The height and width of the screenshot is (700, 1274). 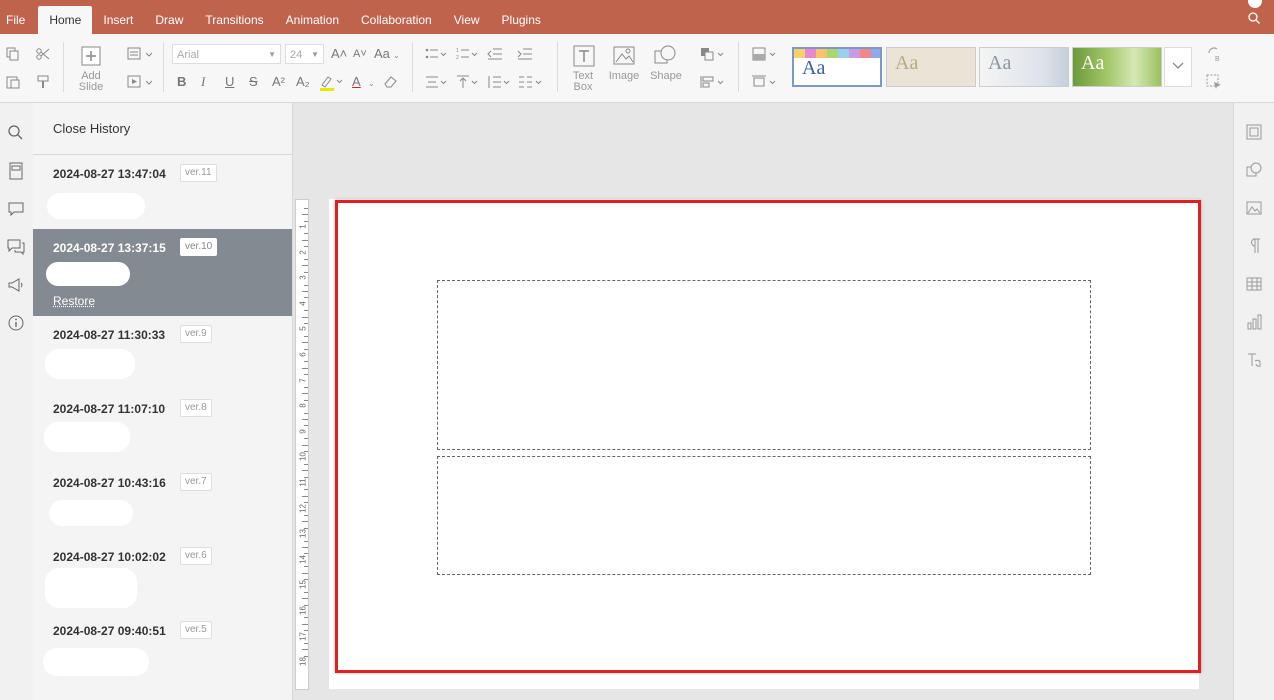 What do you see at coordinates (16, 285) in the screenshot?
I see `announcement-icon` at bounding box center [16, 285].